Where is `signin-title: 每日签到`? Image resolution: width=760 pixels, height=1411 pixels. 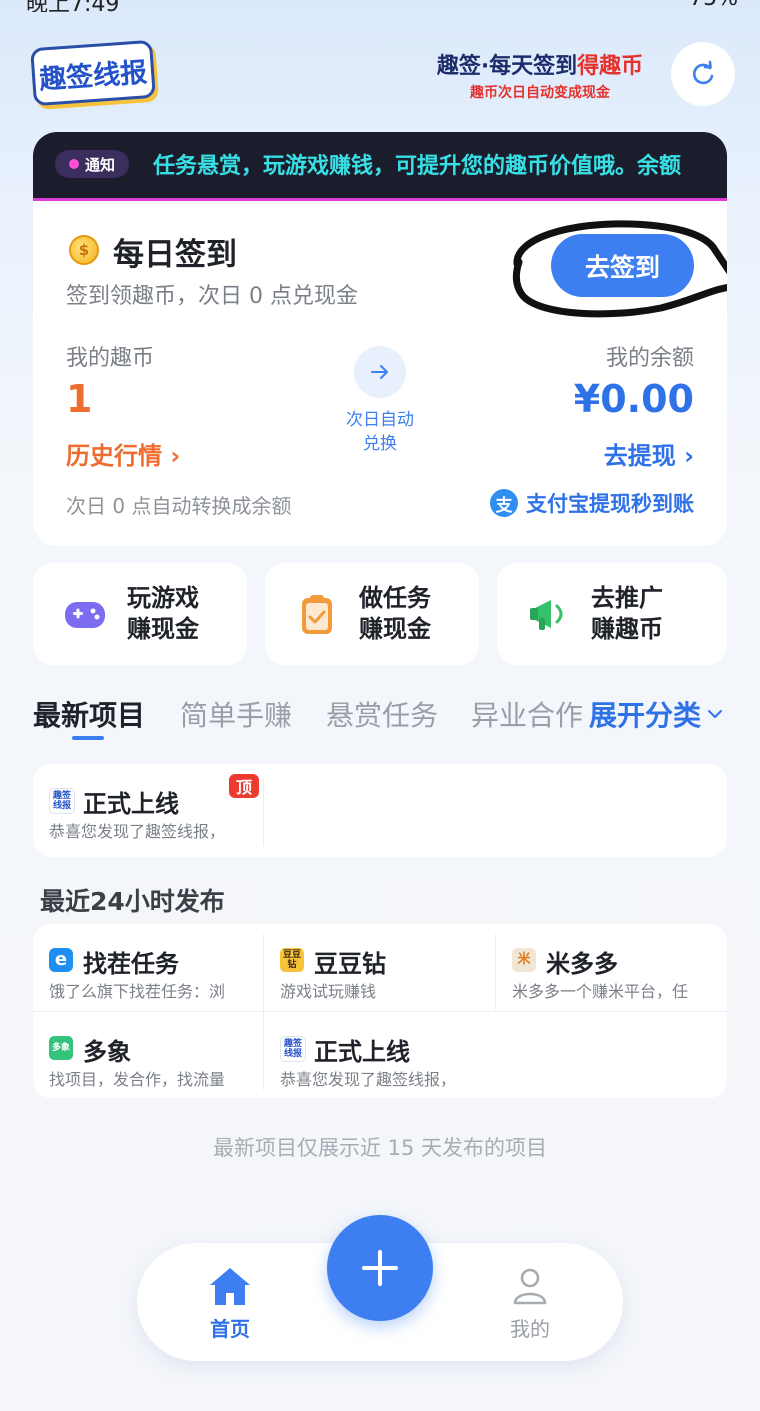
signin-title: 每日签到 is located at coordinates (175, 255).